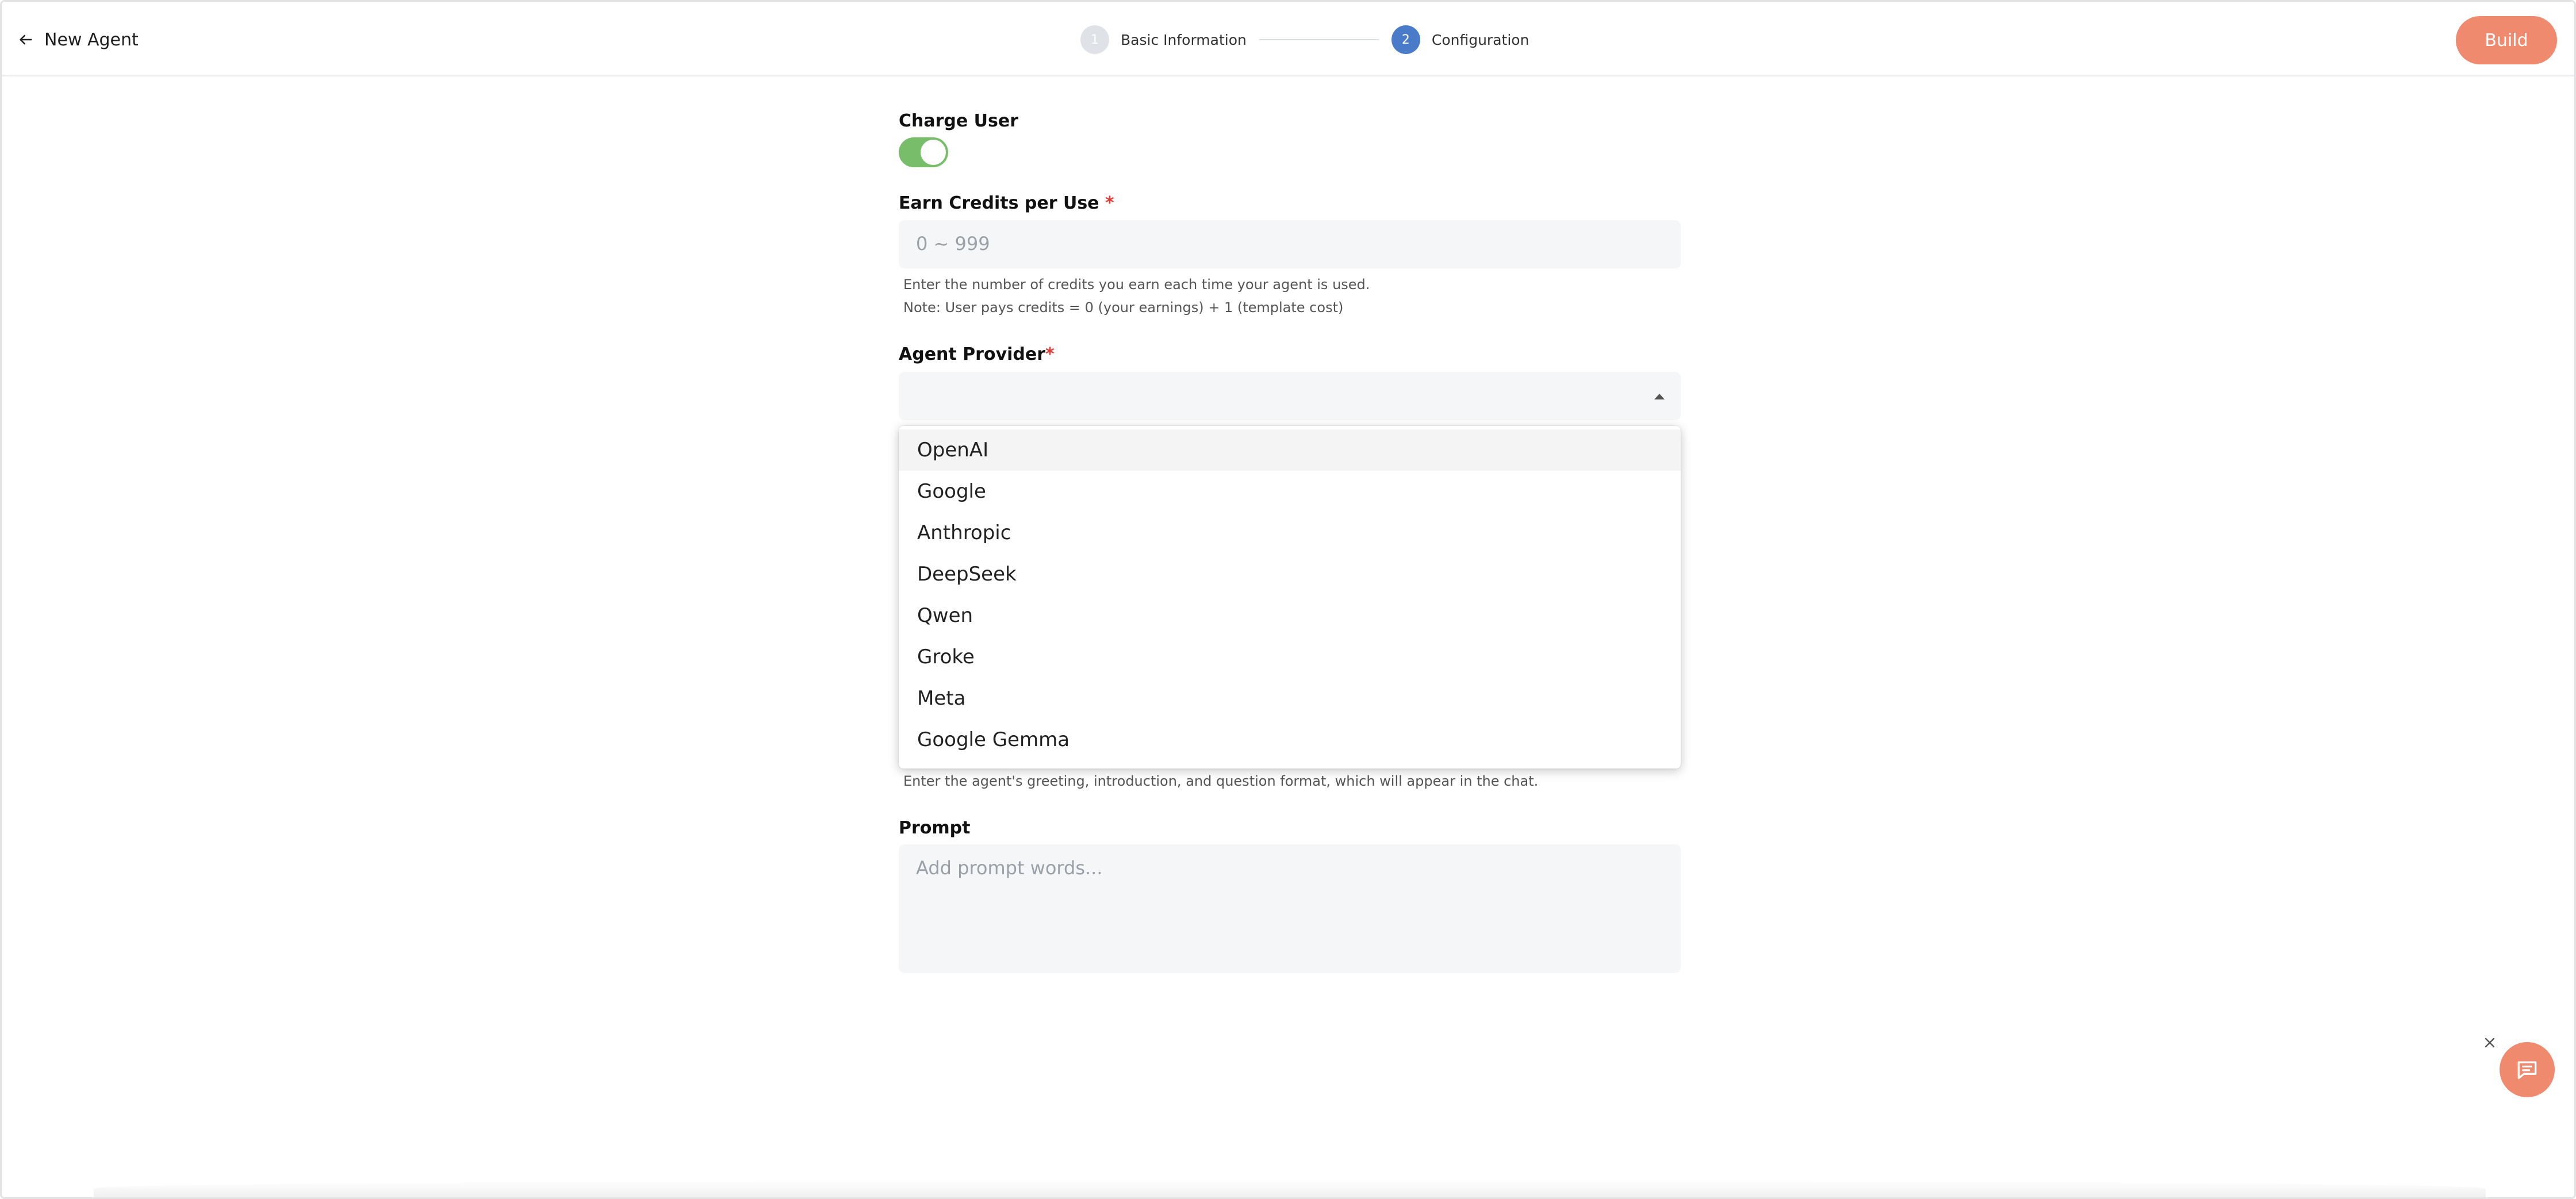 This screenshot has height=1199, width=2576. I want to click on stepper: 1 Basic Information 2 Configuration, so click(1304, 40).